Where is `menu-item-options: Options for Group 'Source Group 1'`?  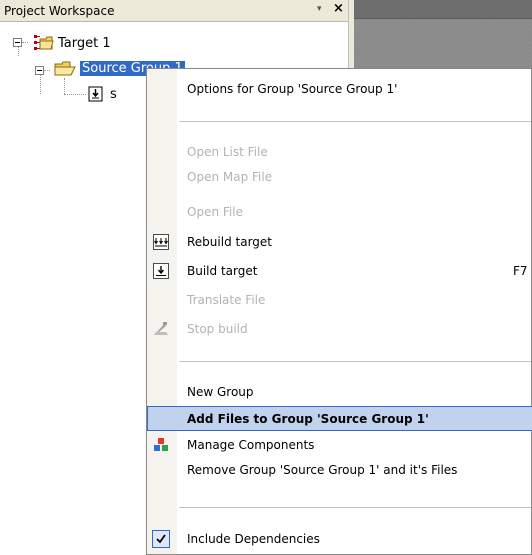
menu-item-options: Options for Group 'Source Group 1' is located at coordinates (339, 89).